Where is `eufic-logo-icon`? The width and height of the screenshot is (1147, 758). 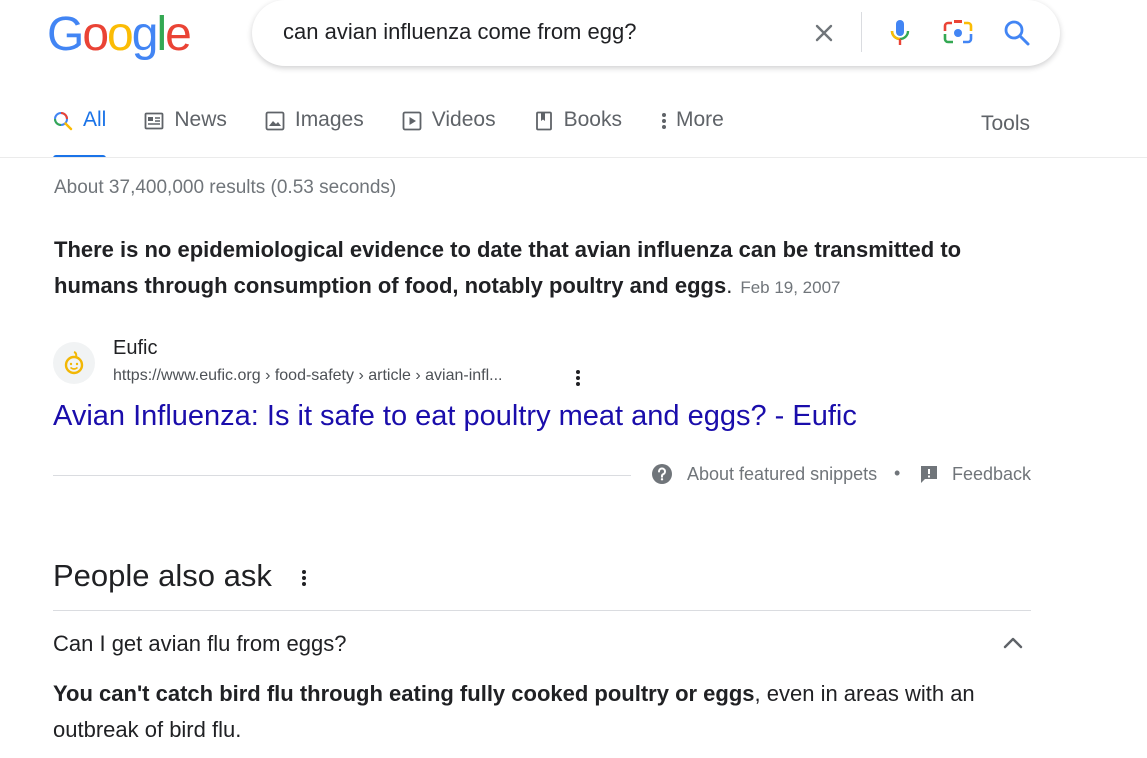 eufic-logo-icon is located at coordinates (74, 363).